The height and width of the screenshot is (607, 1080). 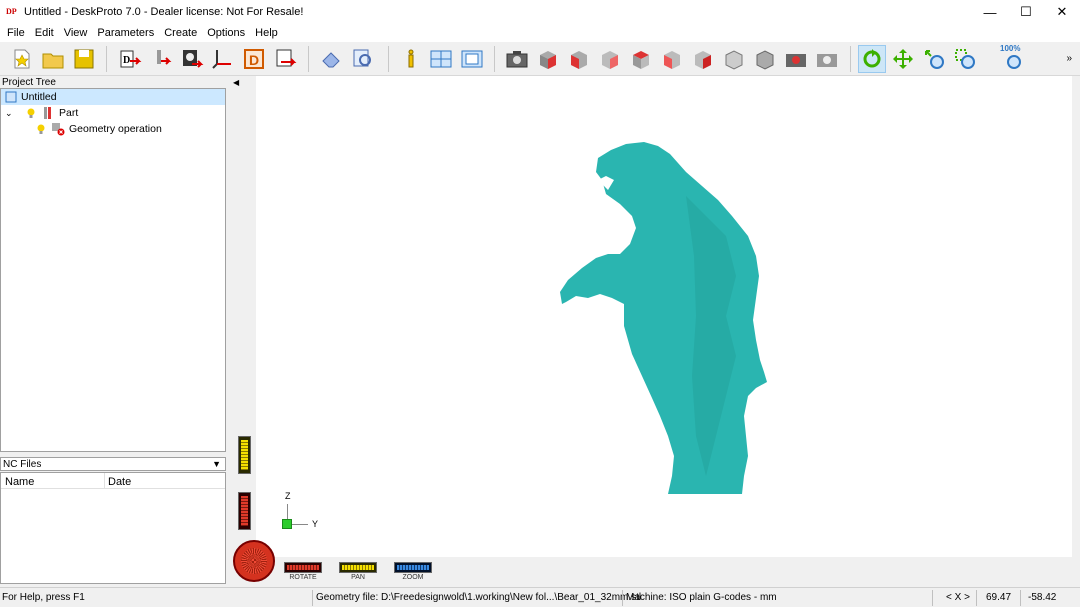 What do you see at coordinates (41, 113) in the screenshot?
I see `tree-item-part: ⌄ Part` at bounding box center [41, 113].